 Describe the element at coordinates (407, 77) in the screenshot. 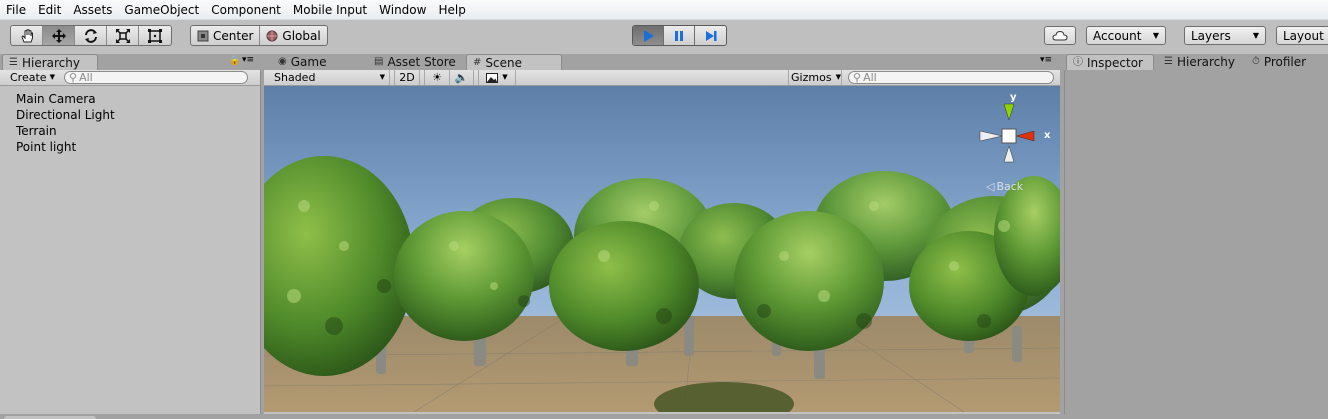

I see `2d-toggle: 2D` at that location.